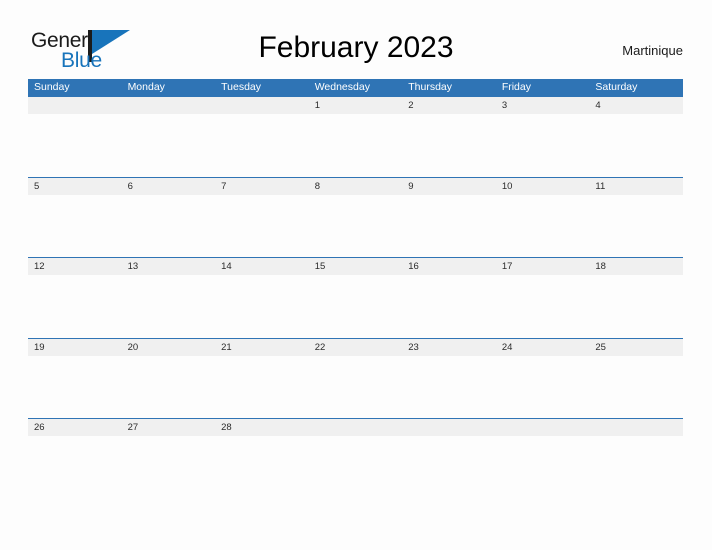  I want to click on day-cell: 23, so click(449, 347).